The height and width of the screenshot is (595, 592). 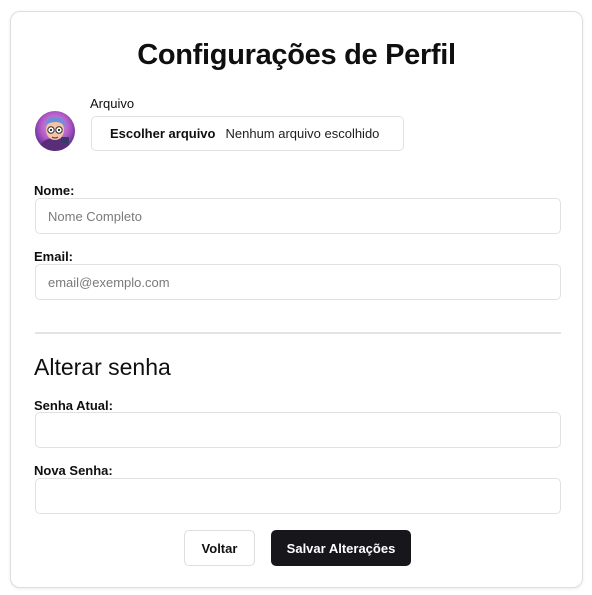 What do you see at coordinates (302, 133) in the screenshot?
I see `file-status-text: Nenhum arquivo escolhido` at bounding box center [302, 133].